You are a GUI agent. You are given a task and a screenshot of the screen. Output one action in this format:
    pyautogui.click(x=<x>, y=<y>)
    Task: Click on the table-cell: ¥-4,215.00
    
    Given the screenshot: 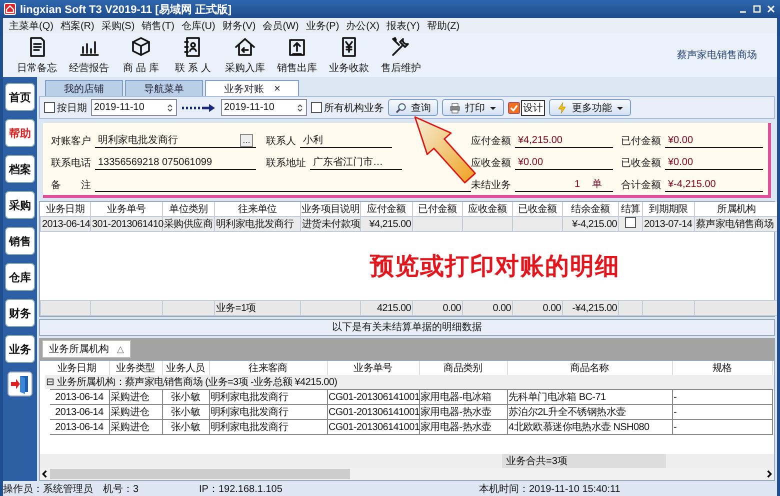 What is the action you would take?
    pyautogui.click(x=594, y=224)
    